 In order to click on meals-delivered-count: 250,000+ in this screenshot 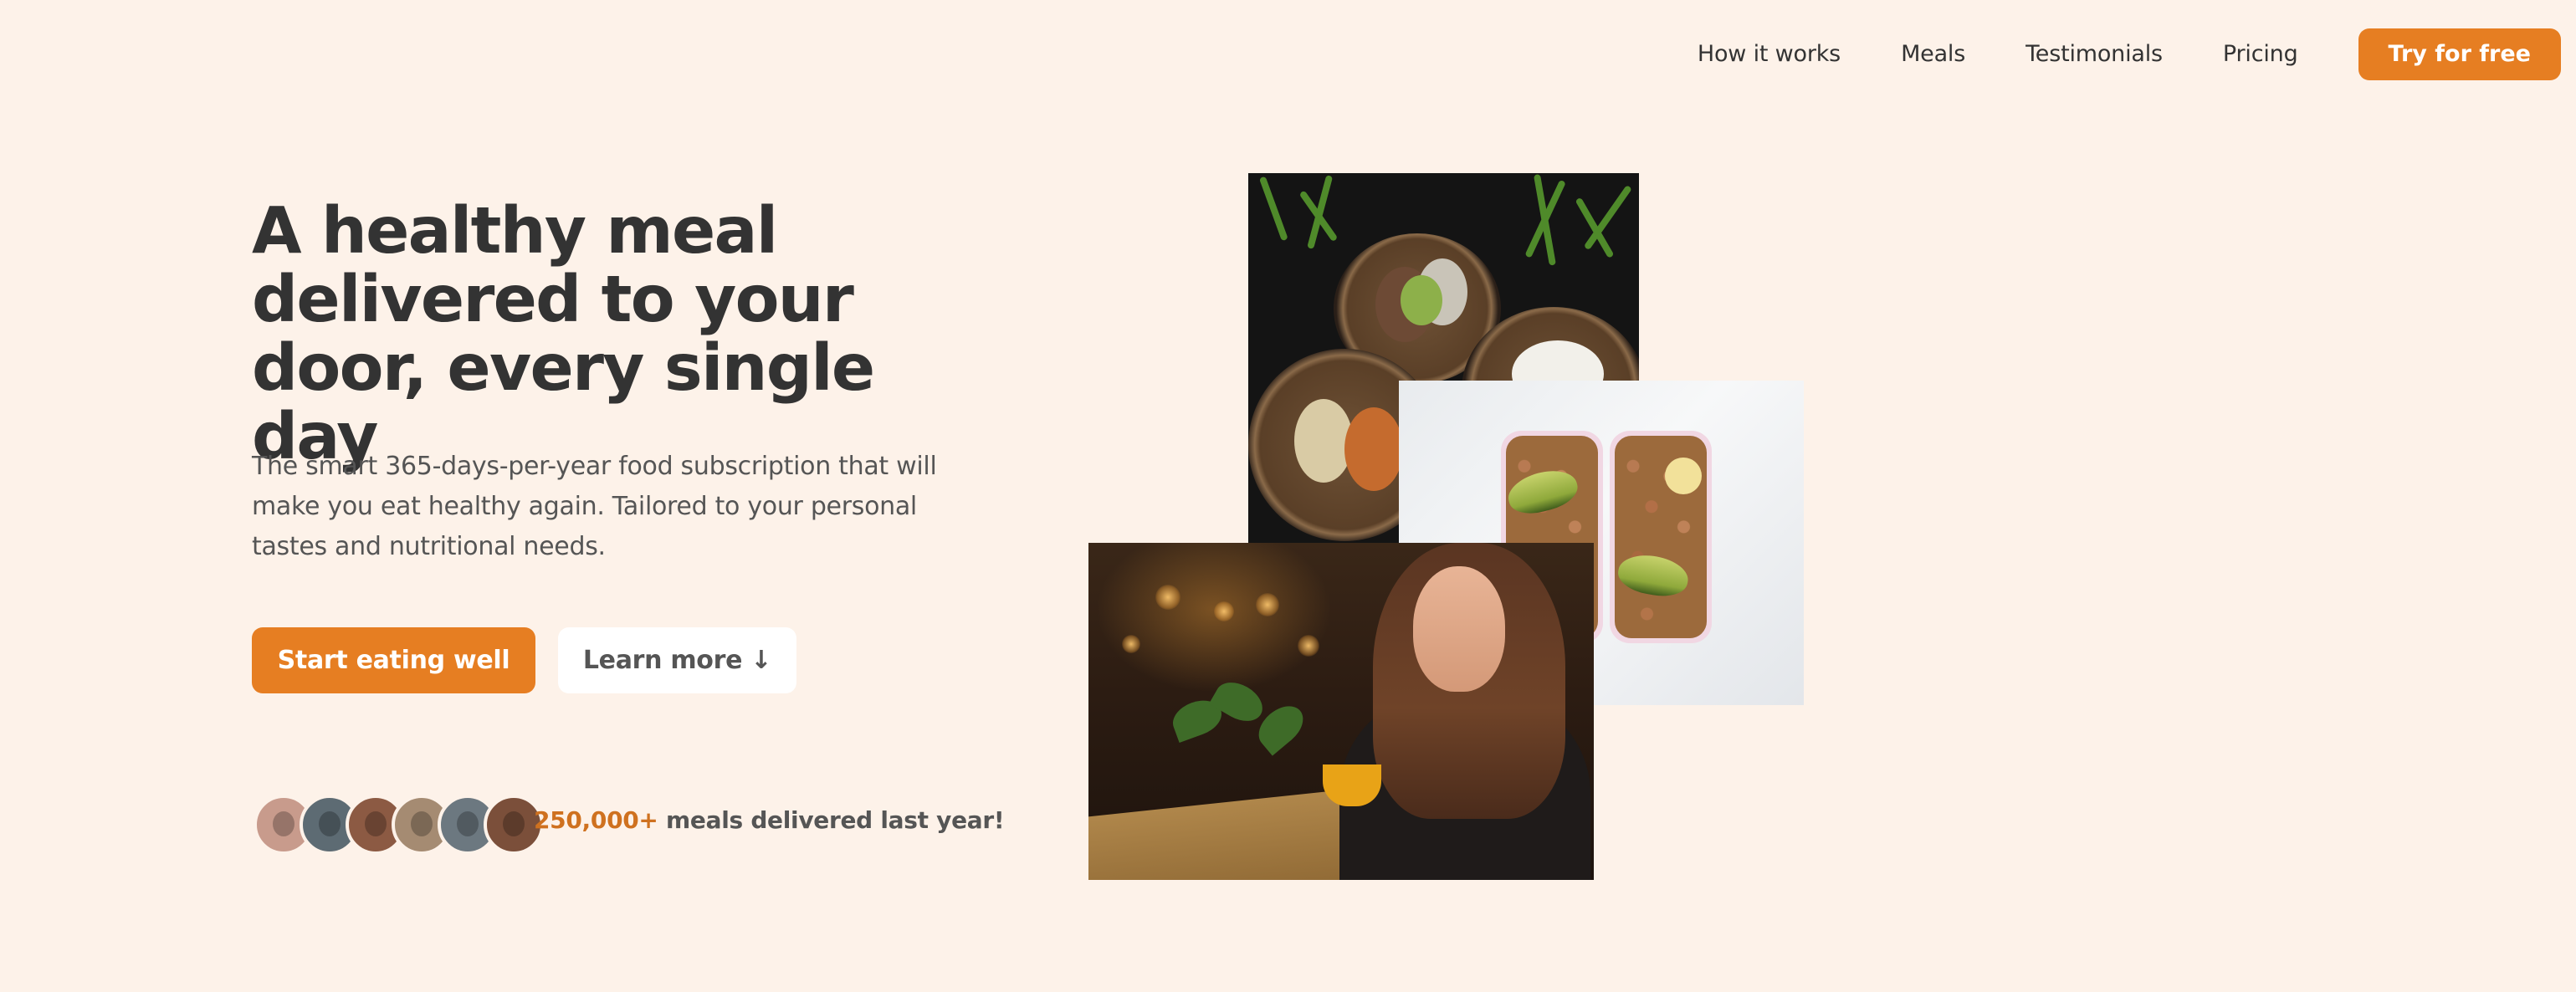, I will do `click(596, 820)`.